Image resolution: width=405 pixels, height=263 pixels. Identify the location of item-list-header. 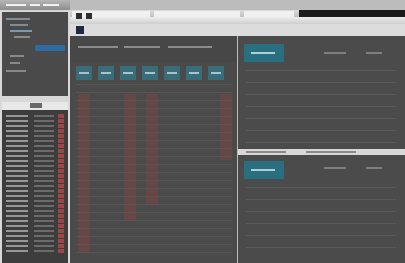
(35, 106).